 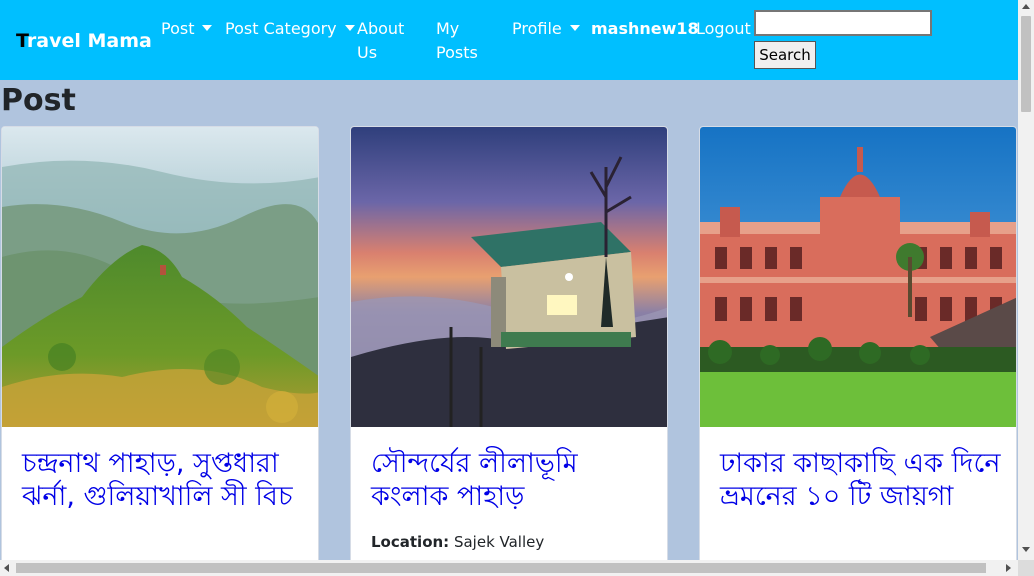 I want to click on scroll-left-arrow-icon, so click(x=6, y=568).